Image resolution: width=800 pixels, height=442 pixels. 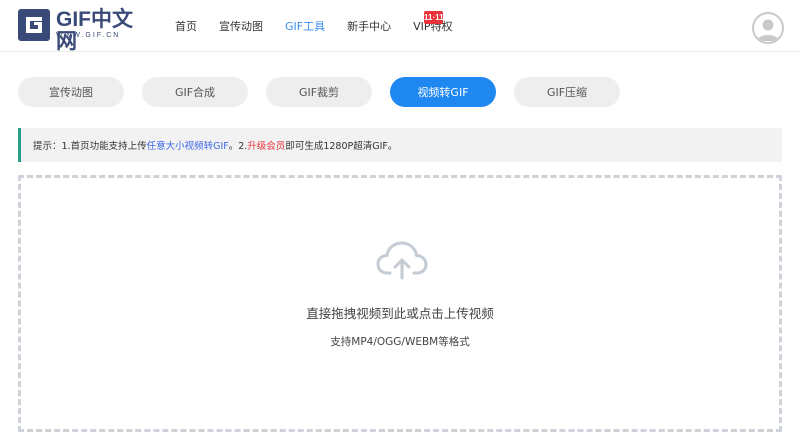 What do you see at coordinates (90, 146) in the screenshot?
I see `notice-text-1: 提示：1.首页功能支持上传` at bounding box center [90, 146].